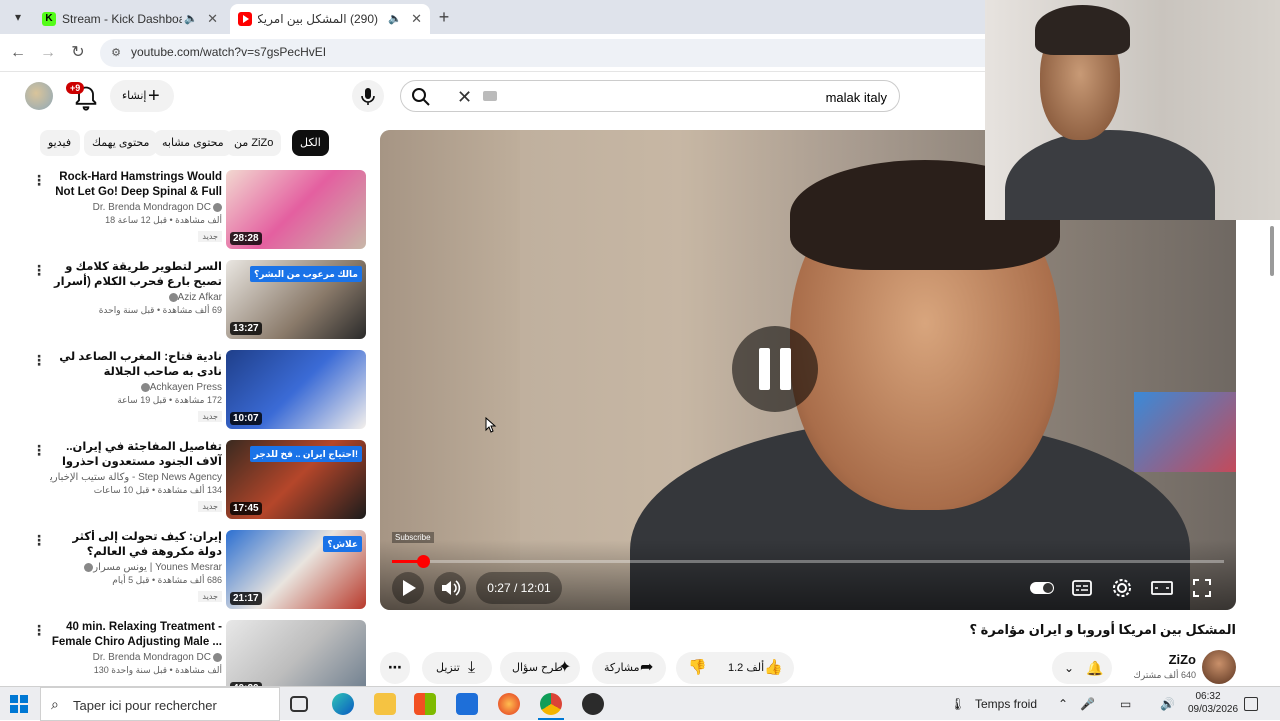 This screenshot has height=721, width=1280. I want to click on recommendation-thumbnail: علاش؟ 21:17, so click(296, 569).